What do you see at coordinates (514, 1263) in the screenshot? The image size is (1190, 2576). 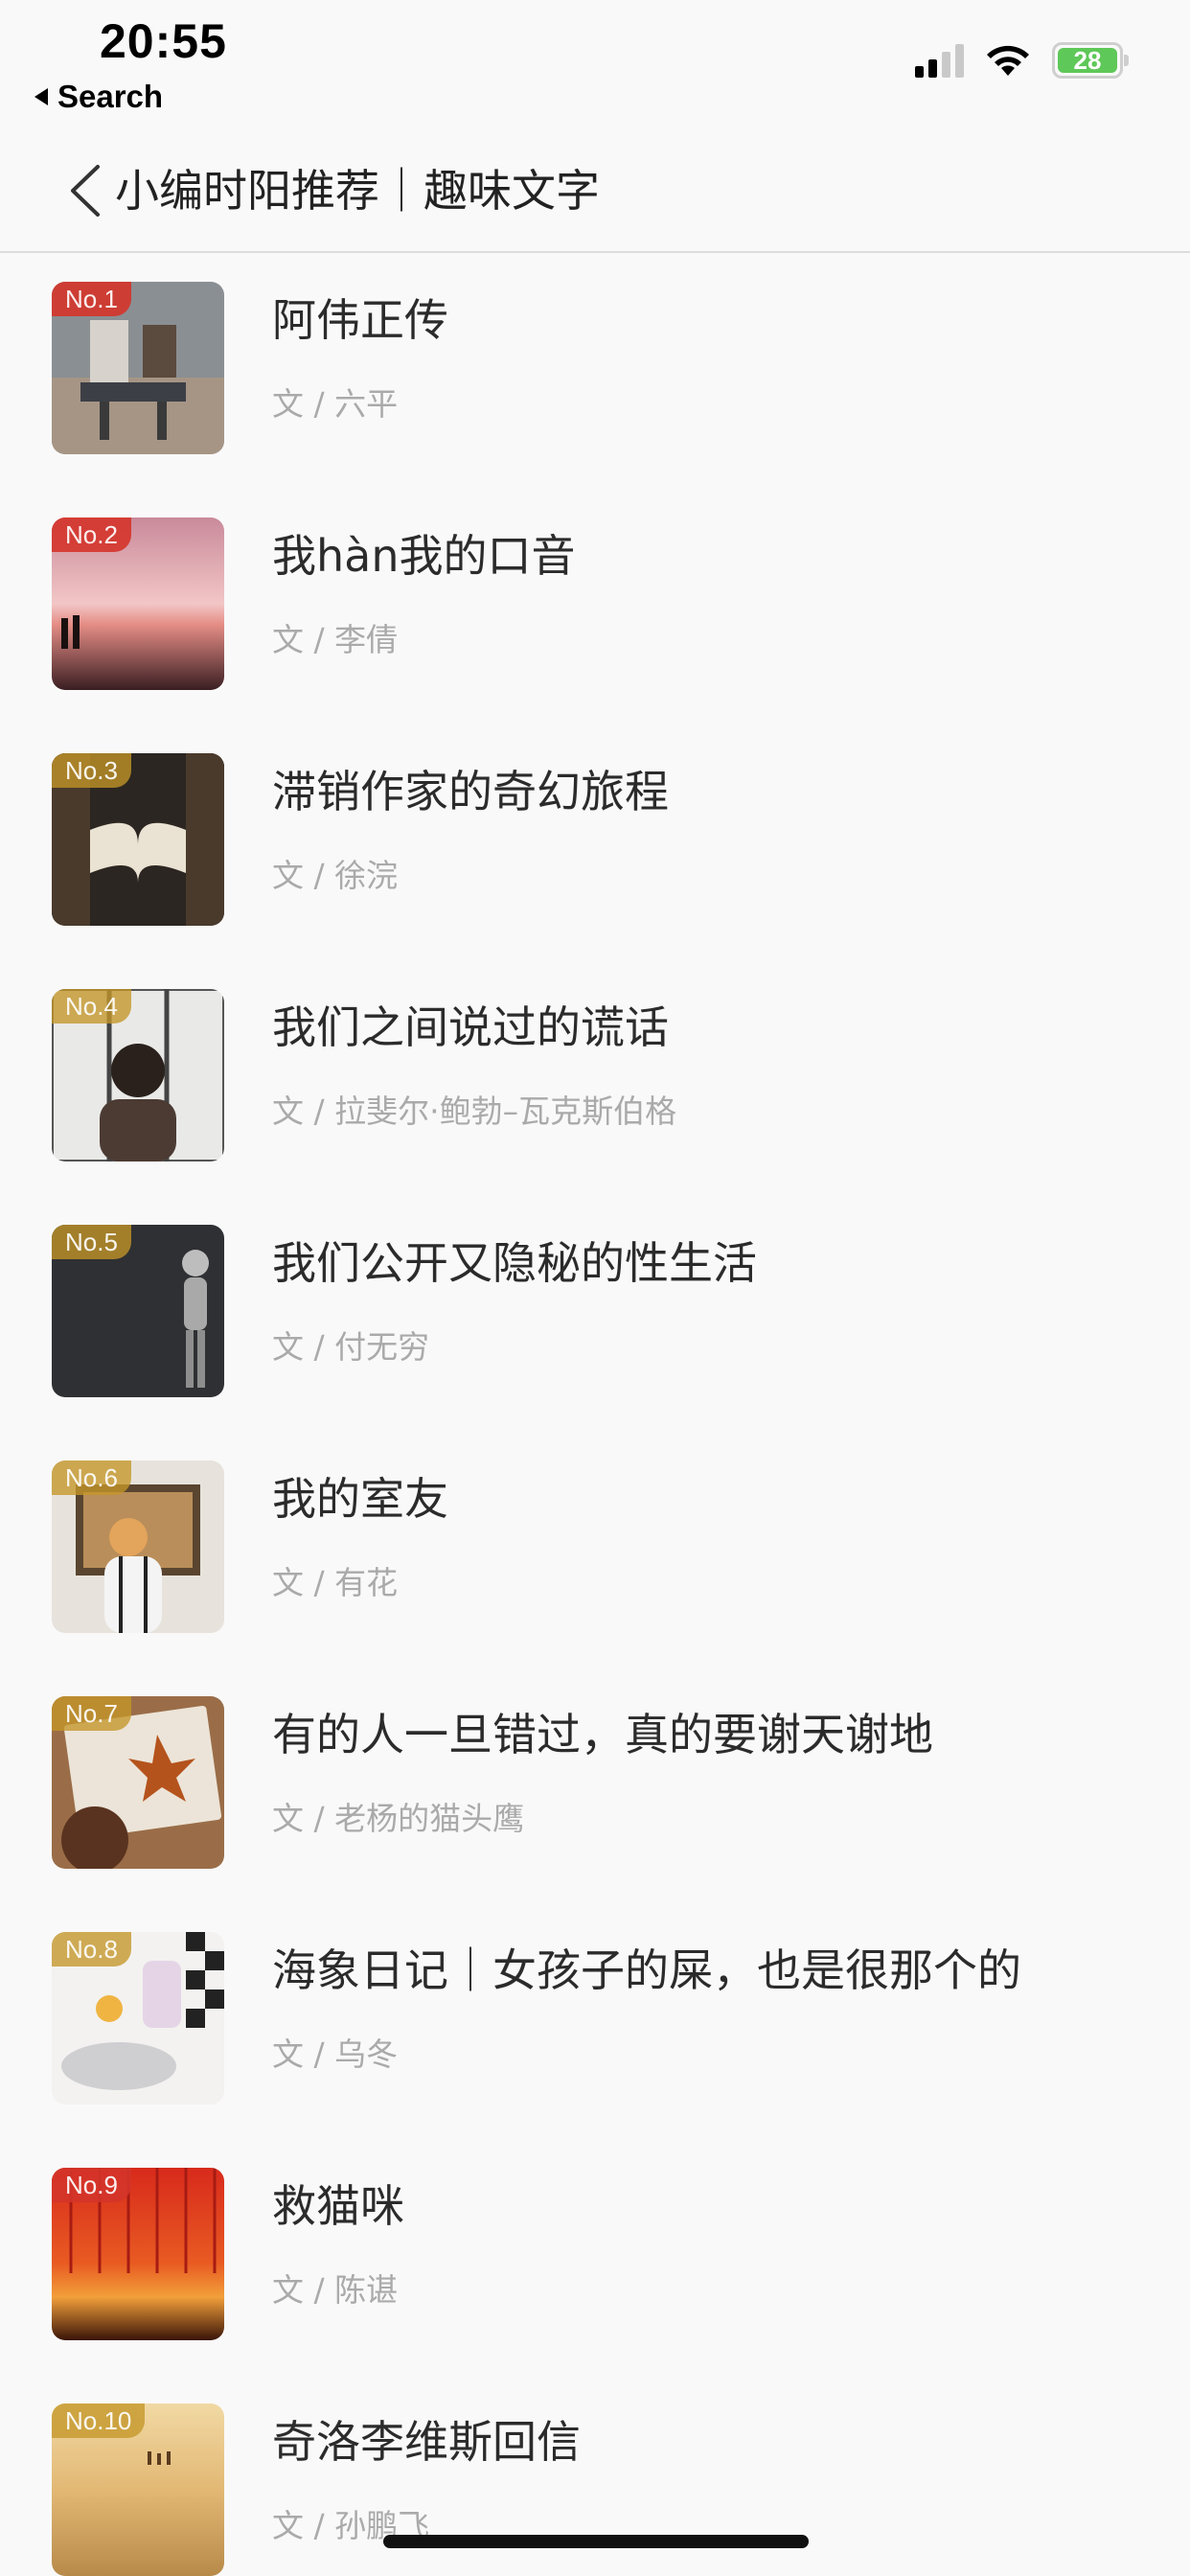 I see `article-title: 我们公开又隐秘的性生活` at bounding box center [514, 1263].